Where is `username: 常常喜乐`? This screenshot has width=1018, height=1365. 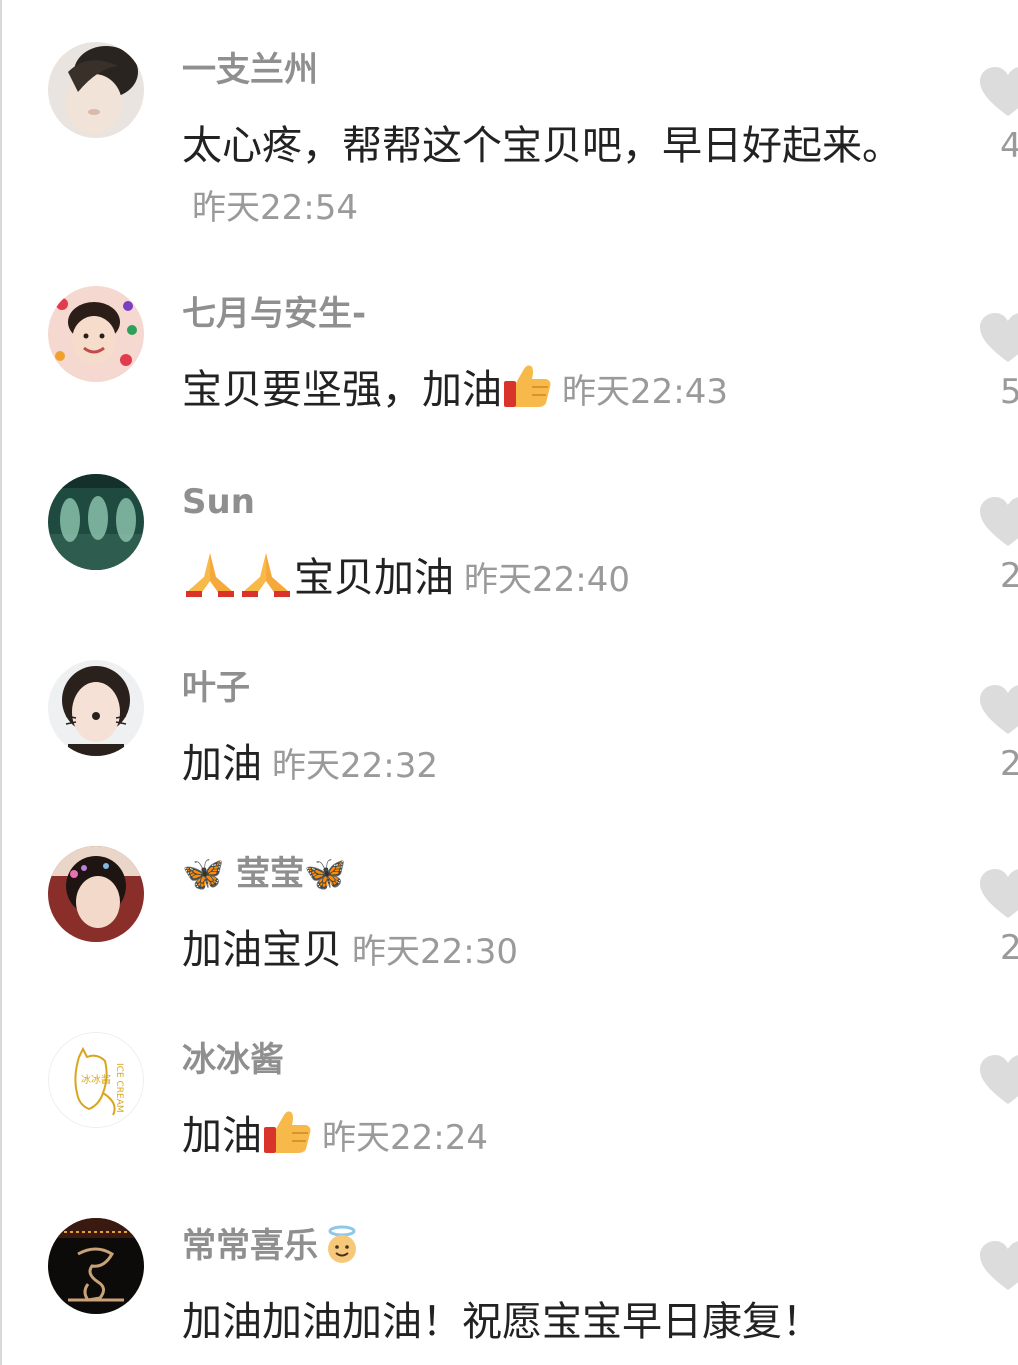 username: 常常喜乐 is located at coordinates (250, 1246).